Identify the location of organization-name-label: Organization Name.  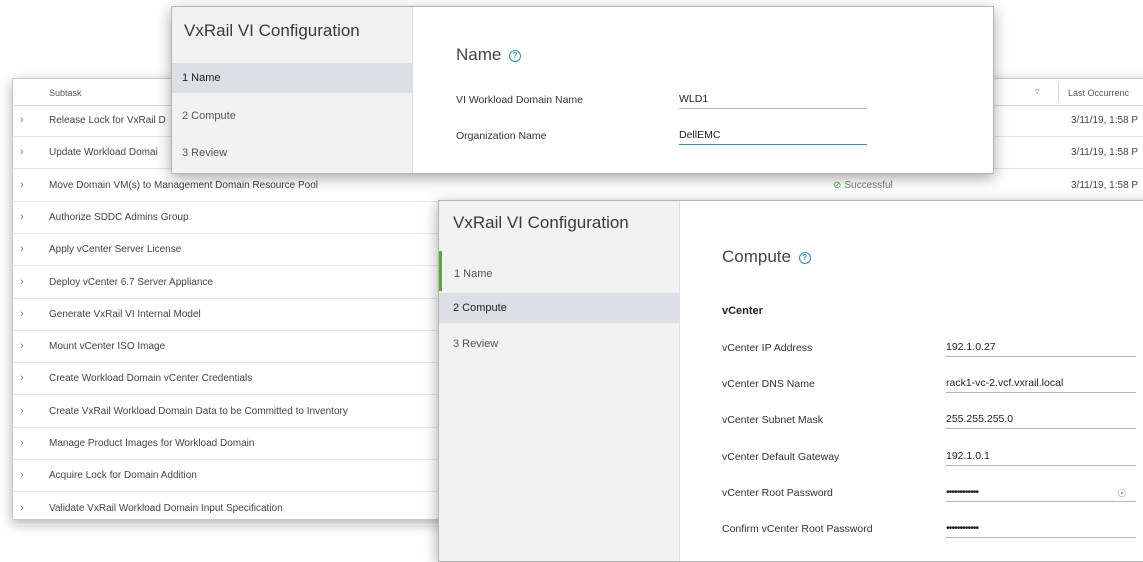
(501, 136).